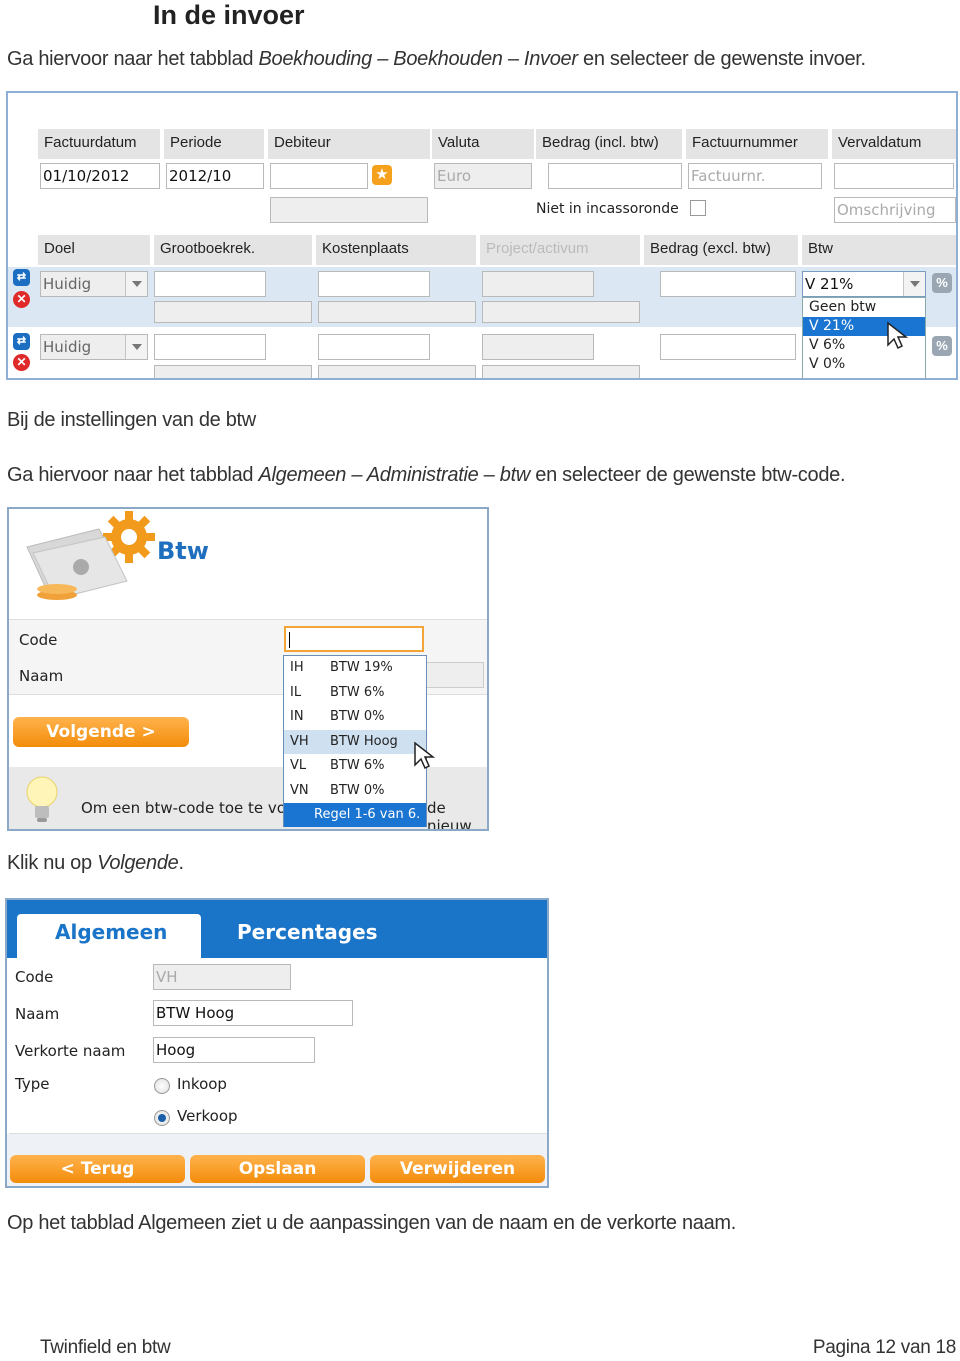  Describe the element at coordinates (698, 208) in the screenshot. I see `incassoronde-checkbox` at that location.